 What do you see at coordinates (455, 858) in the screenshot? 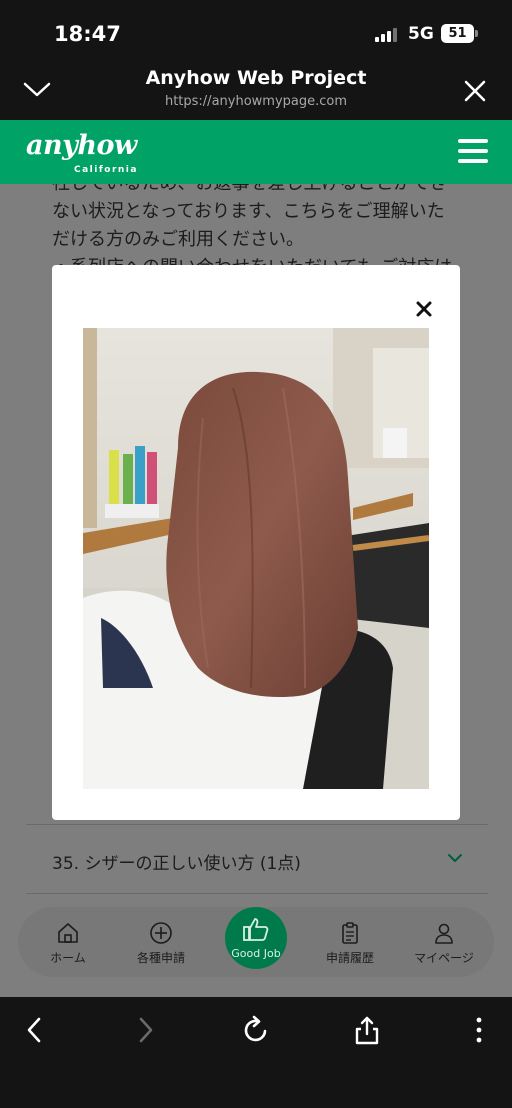
I see `chevron-down-icon` at bounding box center [455, 858].